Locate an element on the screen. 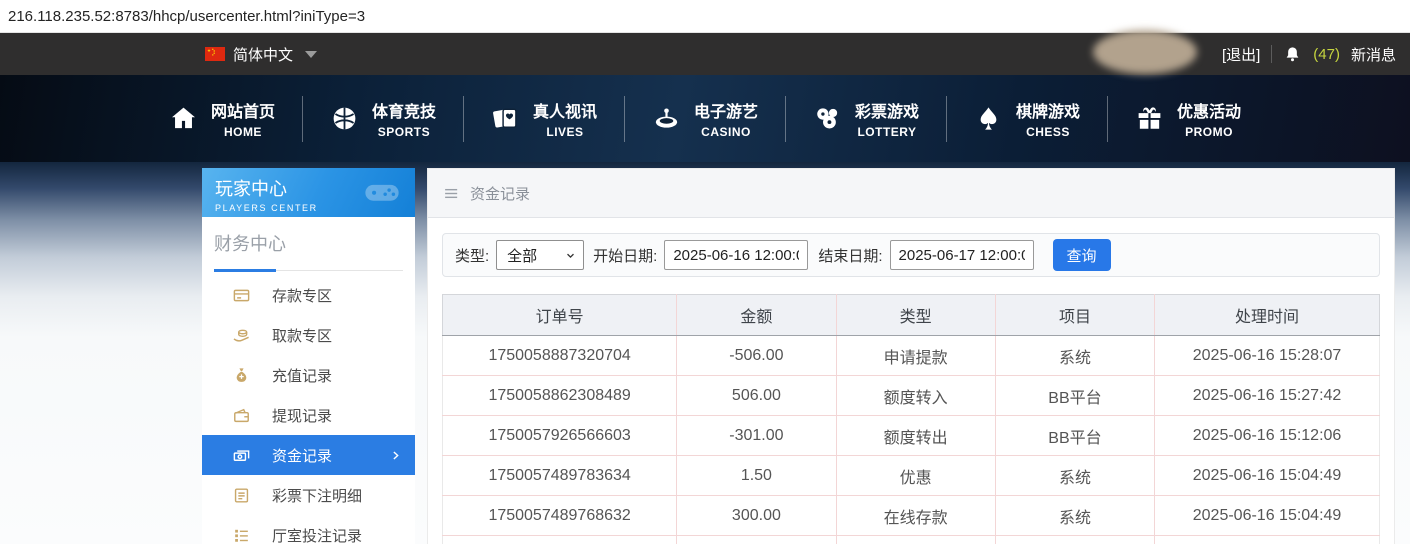  nav-item-label-zh: 真人视讯 is located at coordinates (564, 112).